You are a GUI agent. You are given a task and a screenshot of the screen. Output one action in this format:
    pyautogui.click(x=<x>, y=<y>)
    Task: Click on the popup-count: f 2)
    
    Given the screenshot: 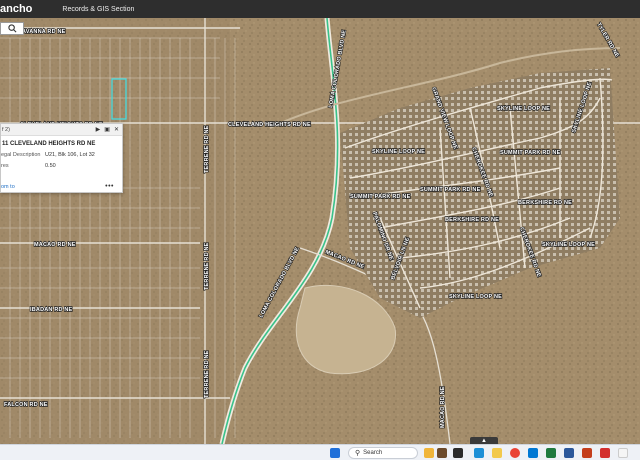 What is the action you would take?
    pyautogui.click(x=6, y=129)
    